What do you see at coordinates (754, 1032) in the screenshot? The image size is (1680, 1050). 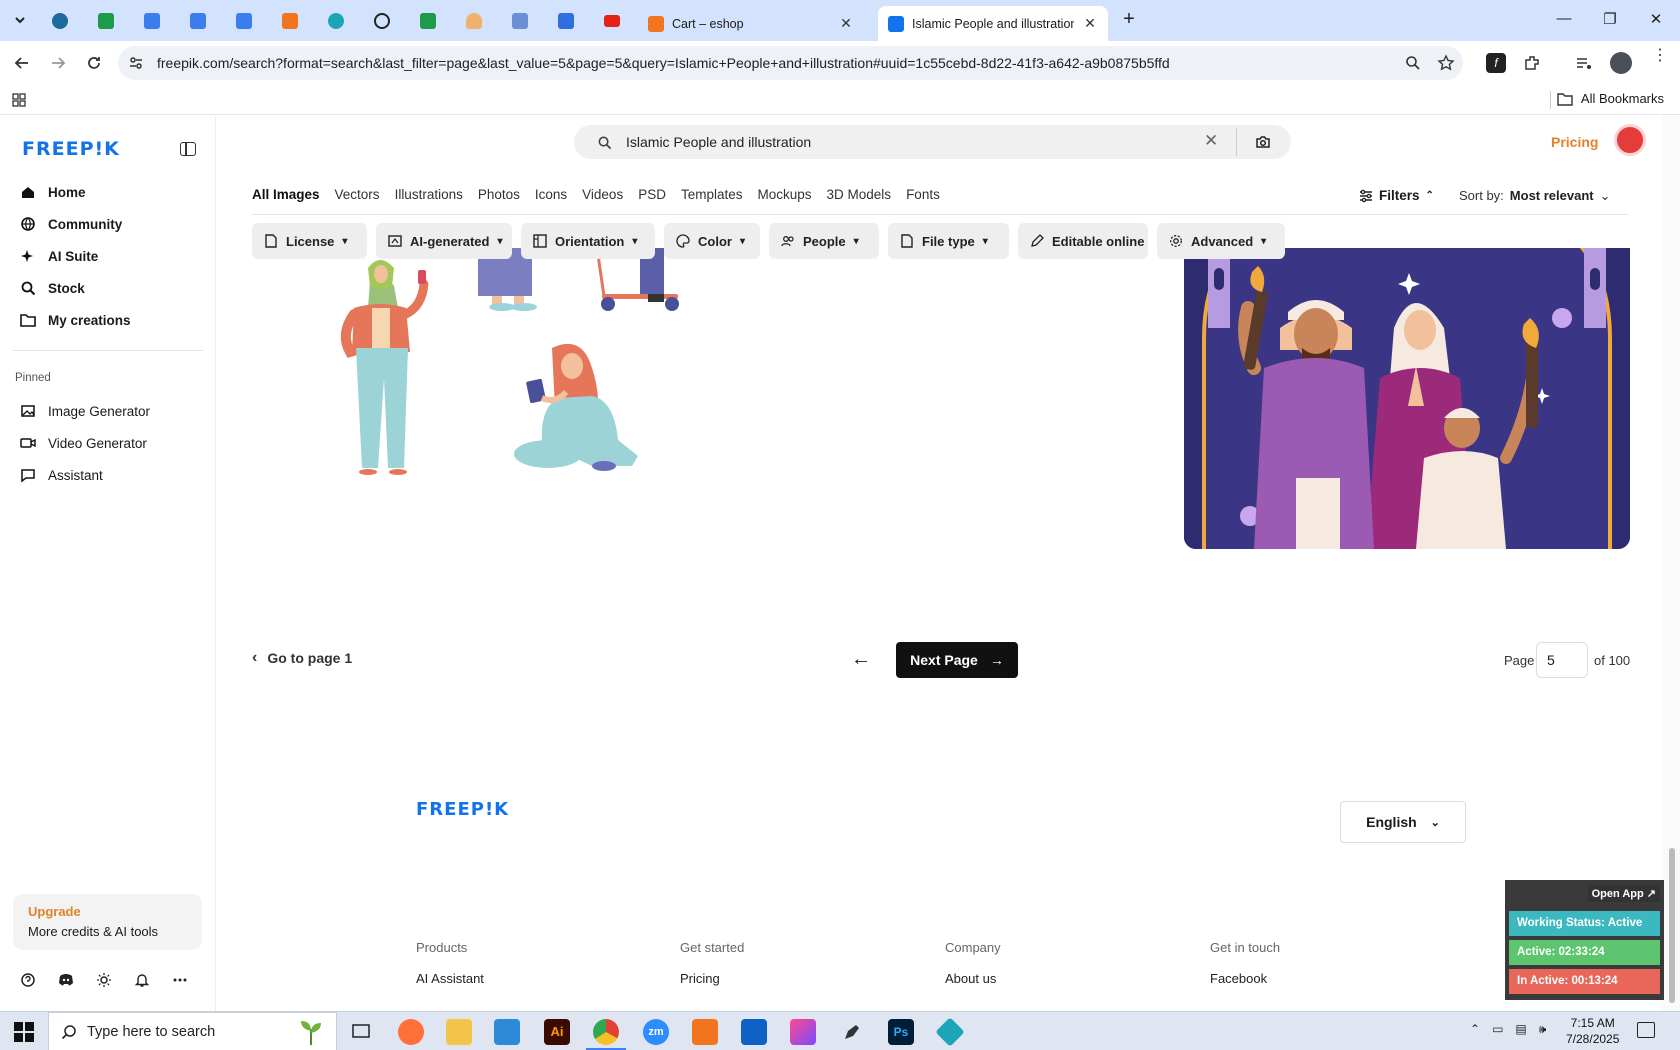 I see `outlook-icon` at bounding box center [754, 1032].